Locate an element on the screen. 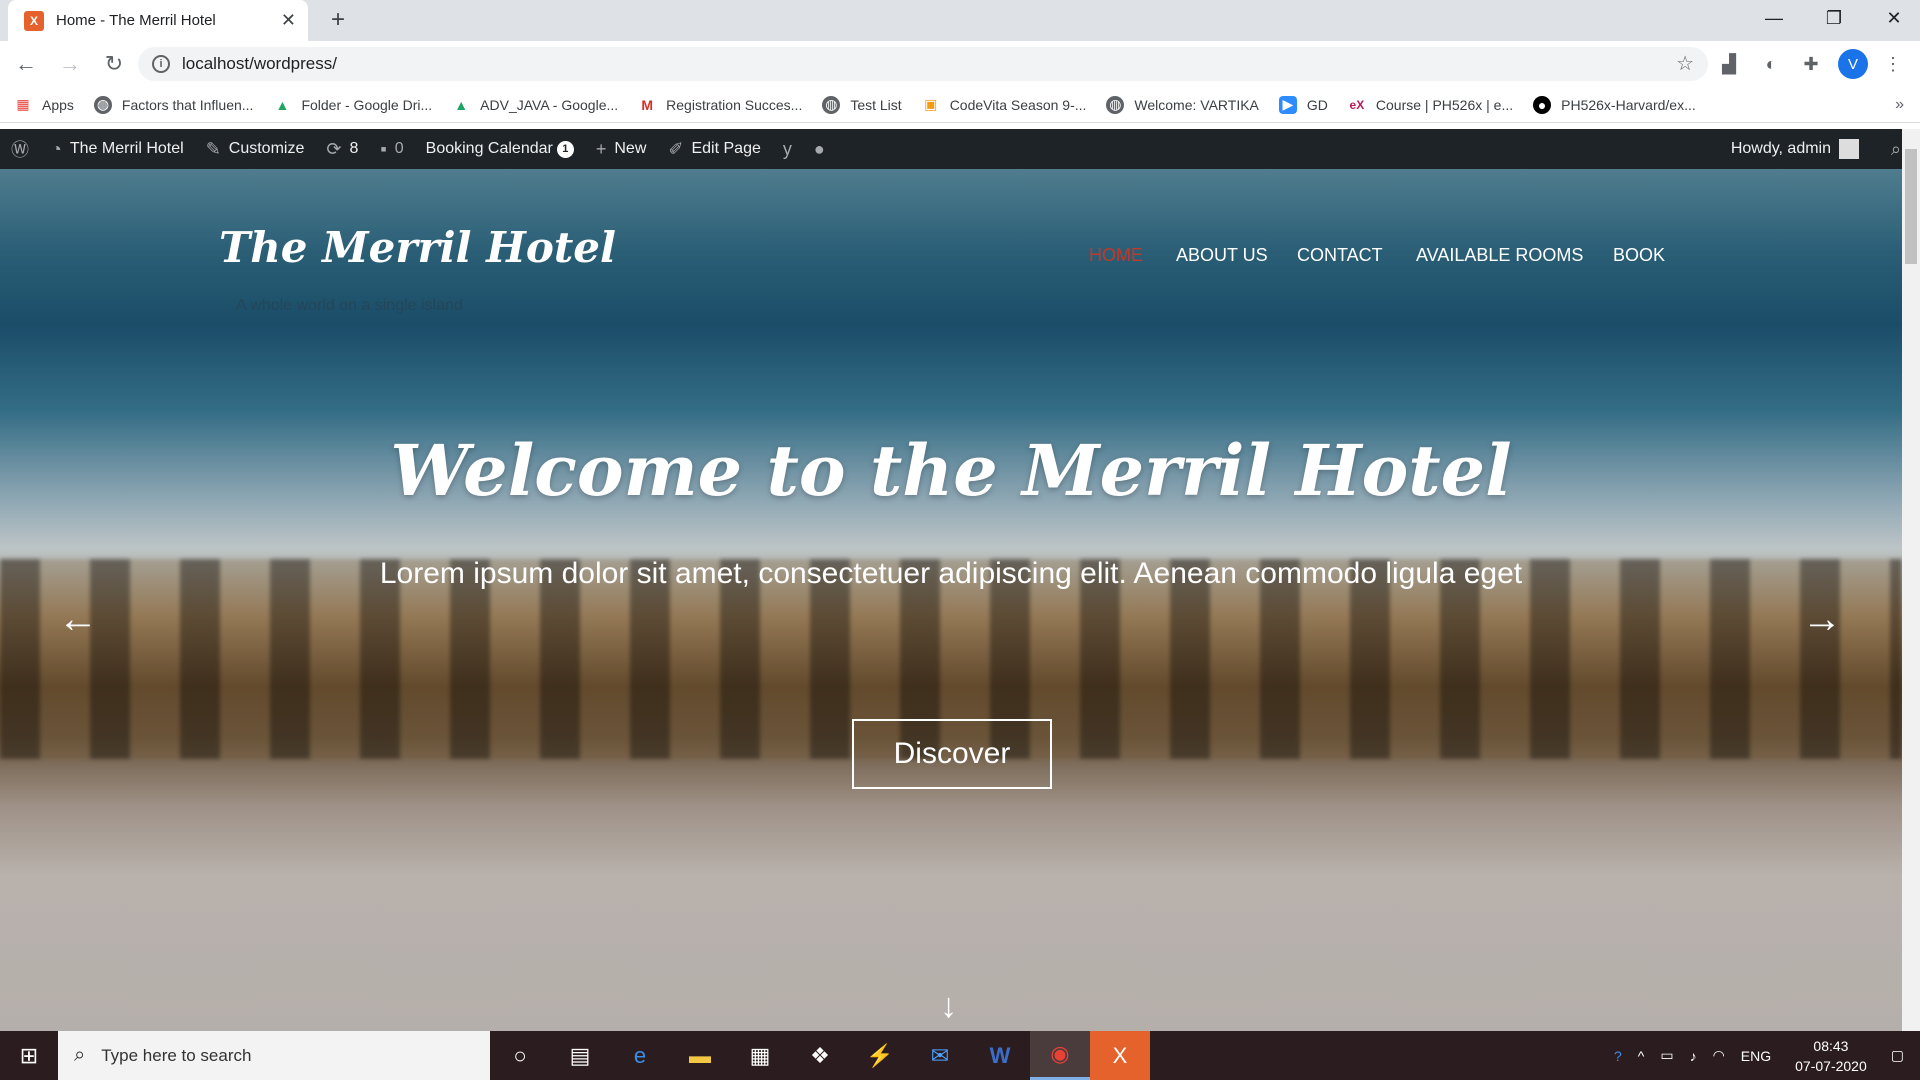 This screenshot has height=1080, width=1920. wp-booking-calendar: Booking Calendar 1 is located at coordinates (500, 149).